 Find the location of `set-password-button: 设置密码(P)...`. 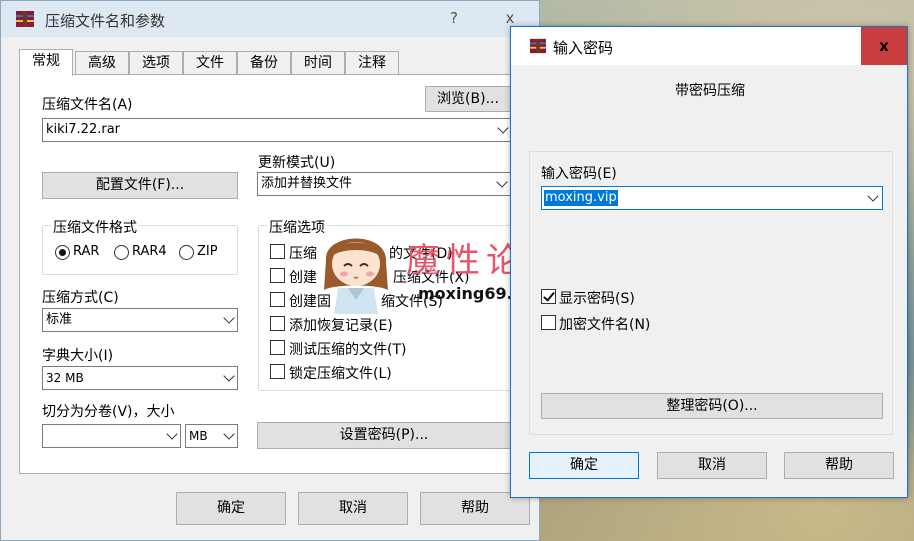

set-password-button: 设置密码(P)... is located at coordinates (384, 435).